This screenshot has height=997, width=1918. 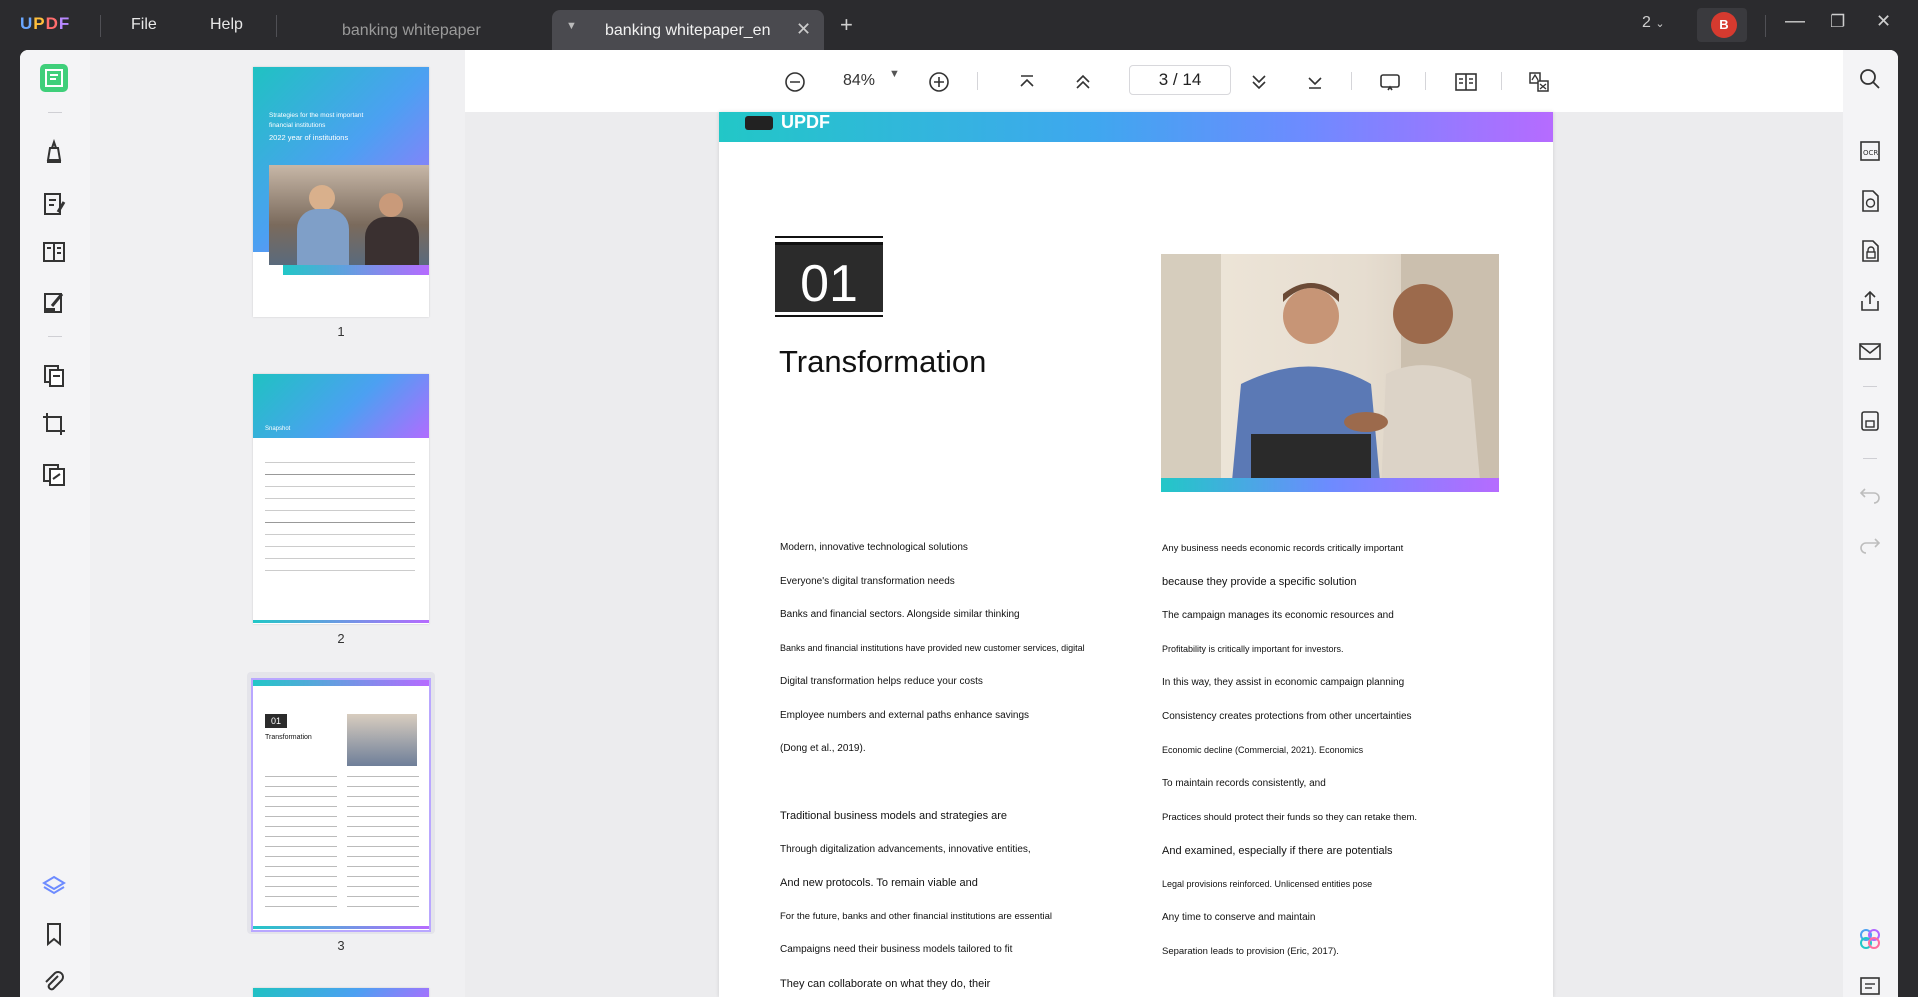 What do you see at coordinates (1870, 251) in the screenshot?
I see `protect-icon` at bounding box center [1870, 251].